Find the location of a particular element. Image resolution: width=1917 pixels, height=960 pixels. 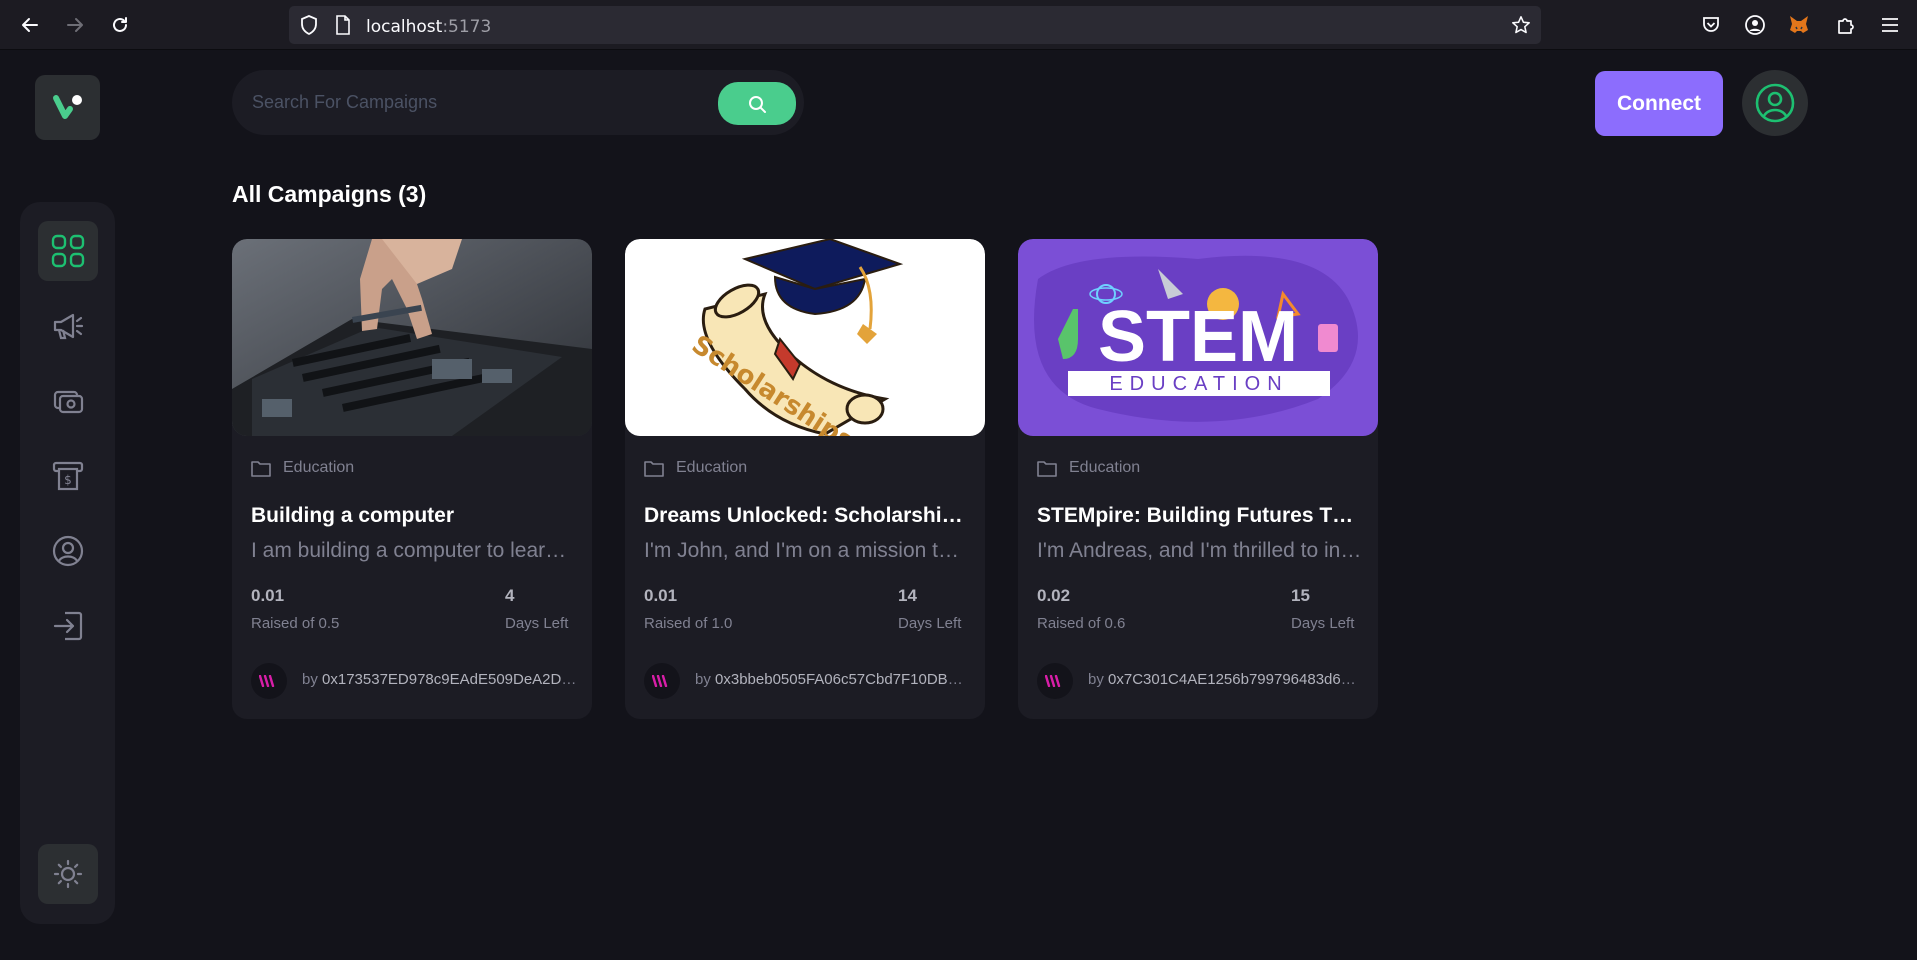

account-icon is located at coordinates (1755, 25).